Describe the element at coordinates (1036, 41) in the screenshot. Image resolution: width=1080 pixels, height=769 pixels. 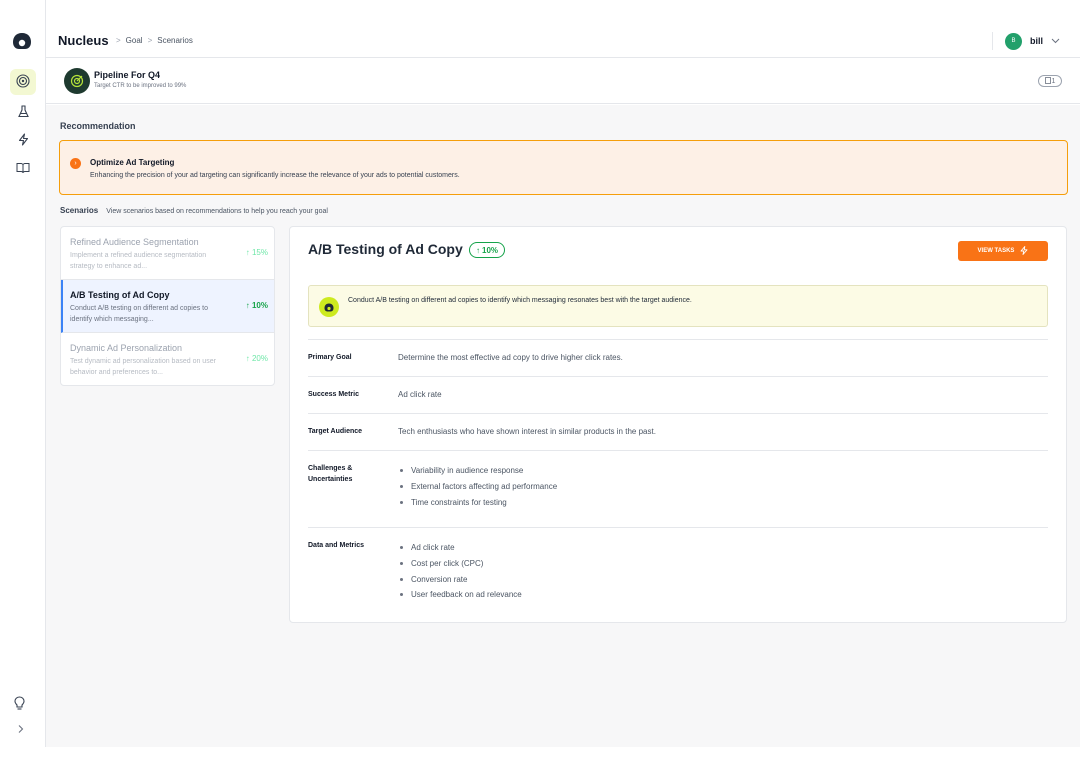
I see `user-name: bill` at that location.